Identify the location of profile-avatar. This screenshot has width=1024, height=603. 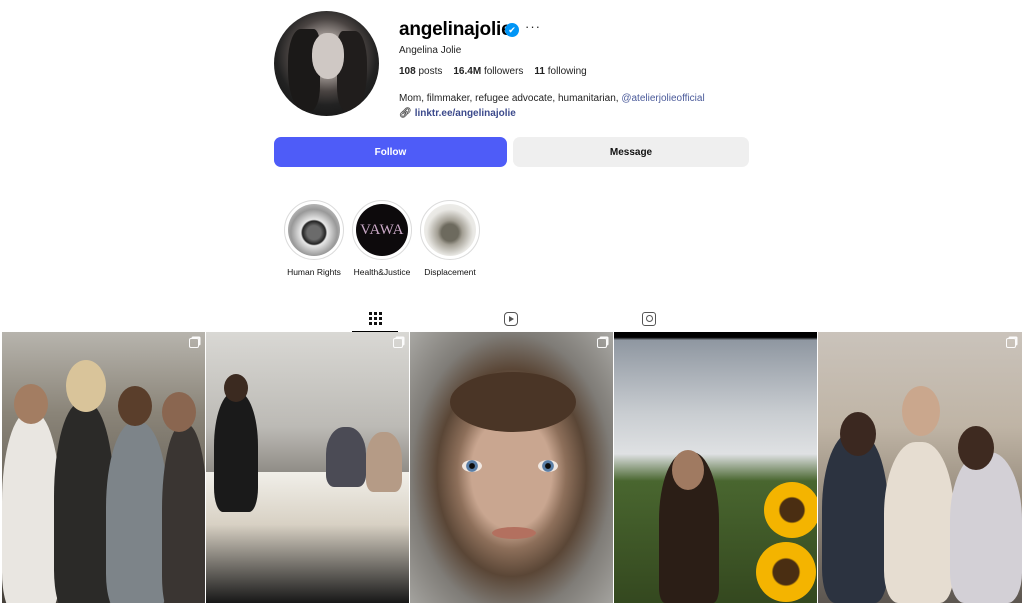
(326, 63).